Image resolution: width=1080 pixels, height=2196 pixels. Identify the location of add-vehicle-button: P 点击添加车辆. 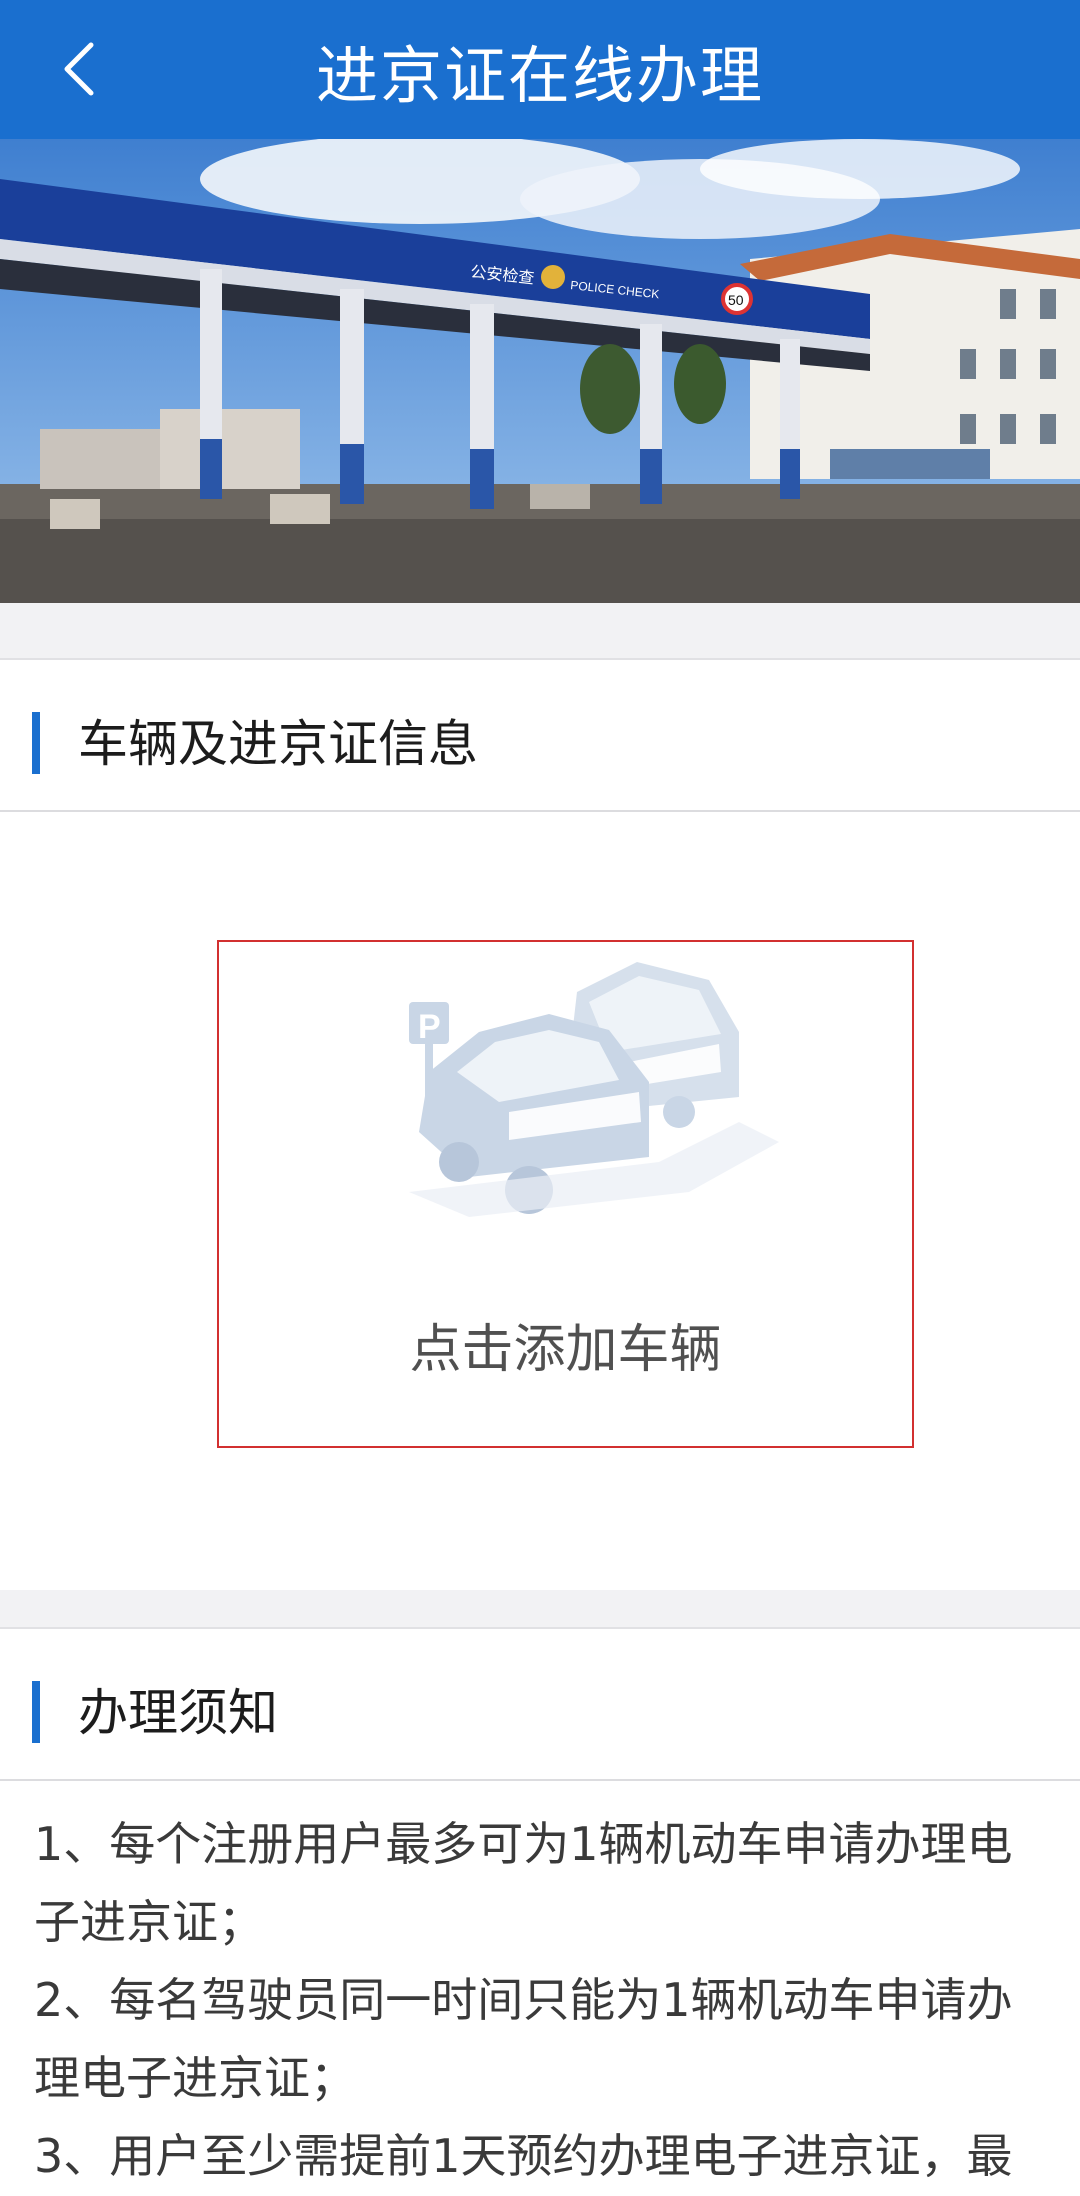
(565, 1194).